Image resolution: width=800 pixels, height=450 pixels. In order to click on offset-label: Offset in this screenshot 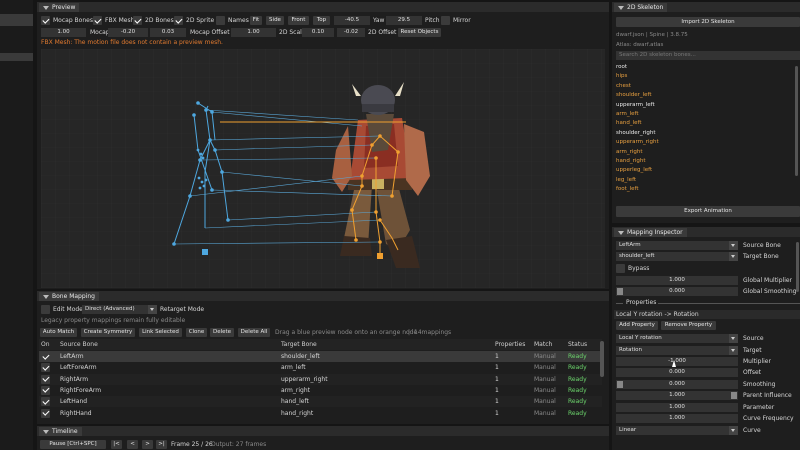, I will do `click(752, 372)`.